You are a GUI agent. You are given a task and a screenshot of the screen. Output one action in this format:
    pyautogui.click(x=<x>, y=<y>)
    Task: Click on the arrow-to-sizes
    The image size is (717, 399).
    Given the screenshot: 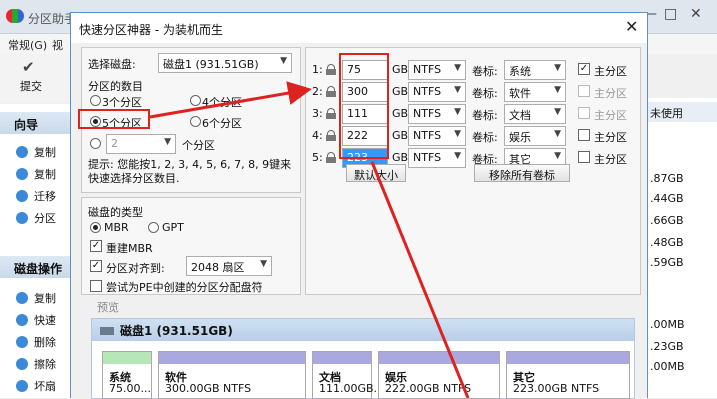 What is the action you would take?
    pyautogui.click(x=230, y=100)
    